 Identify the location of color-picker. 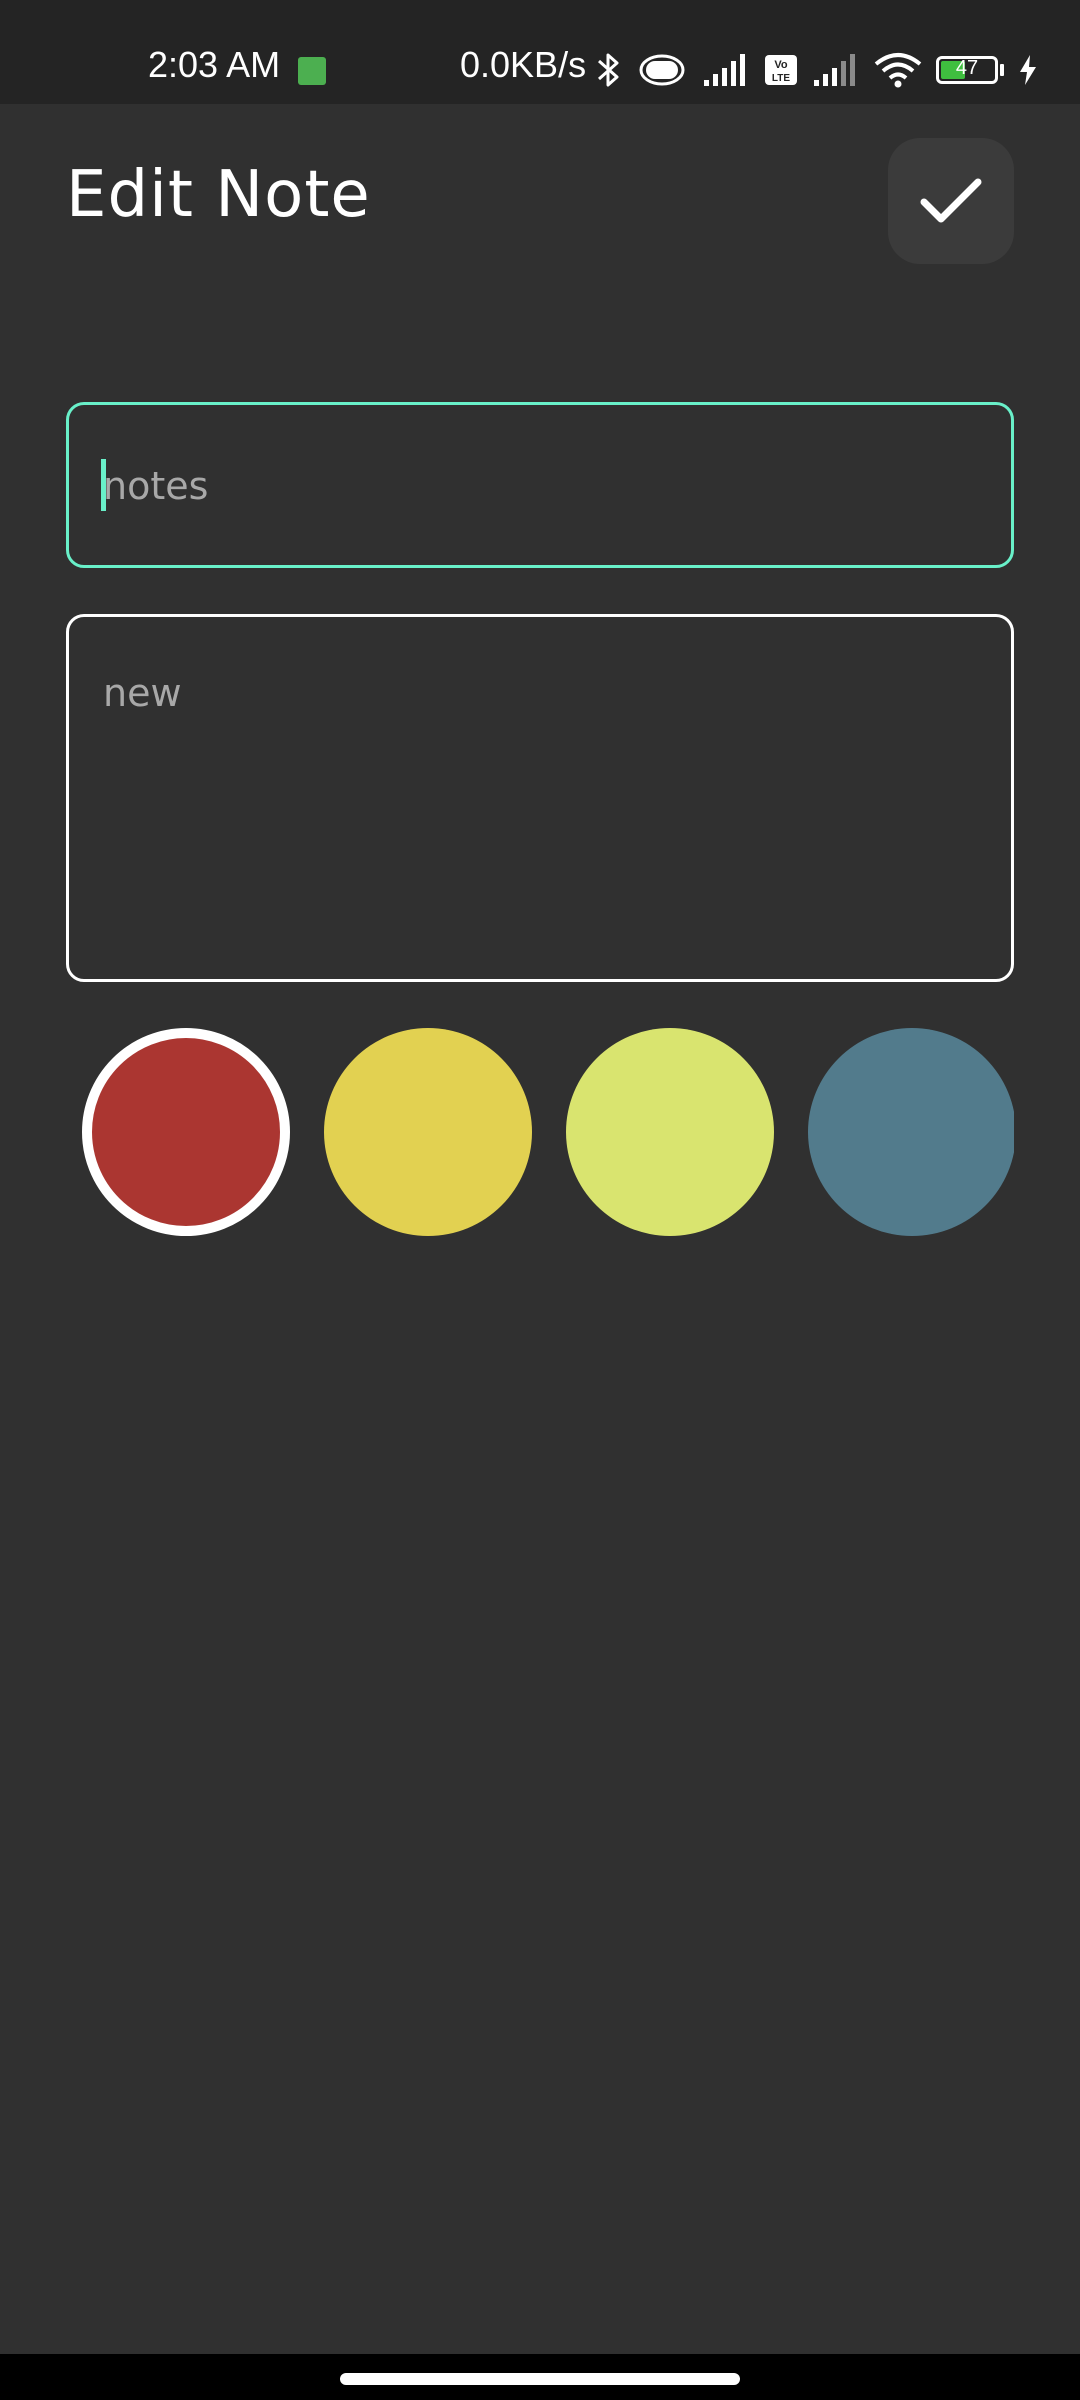
(540, 1132).